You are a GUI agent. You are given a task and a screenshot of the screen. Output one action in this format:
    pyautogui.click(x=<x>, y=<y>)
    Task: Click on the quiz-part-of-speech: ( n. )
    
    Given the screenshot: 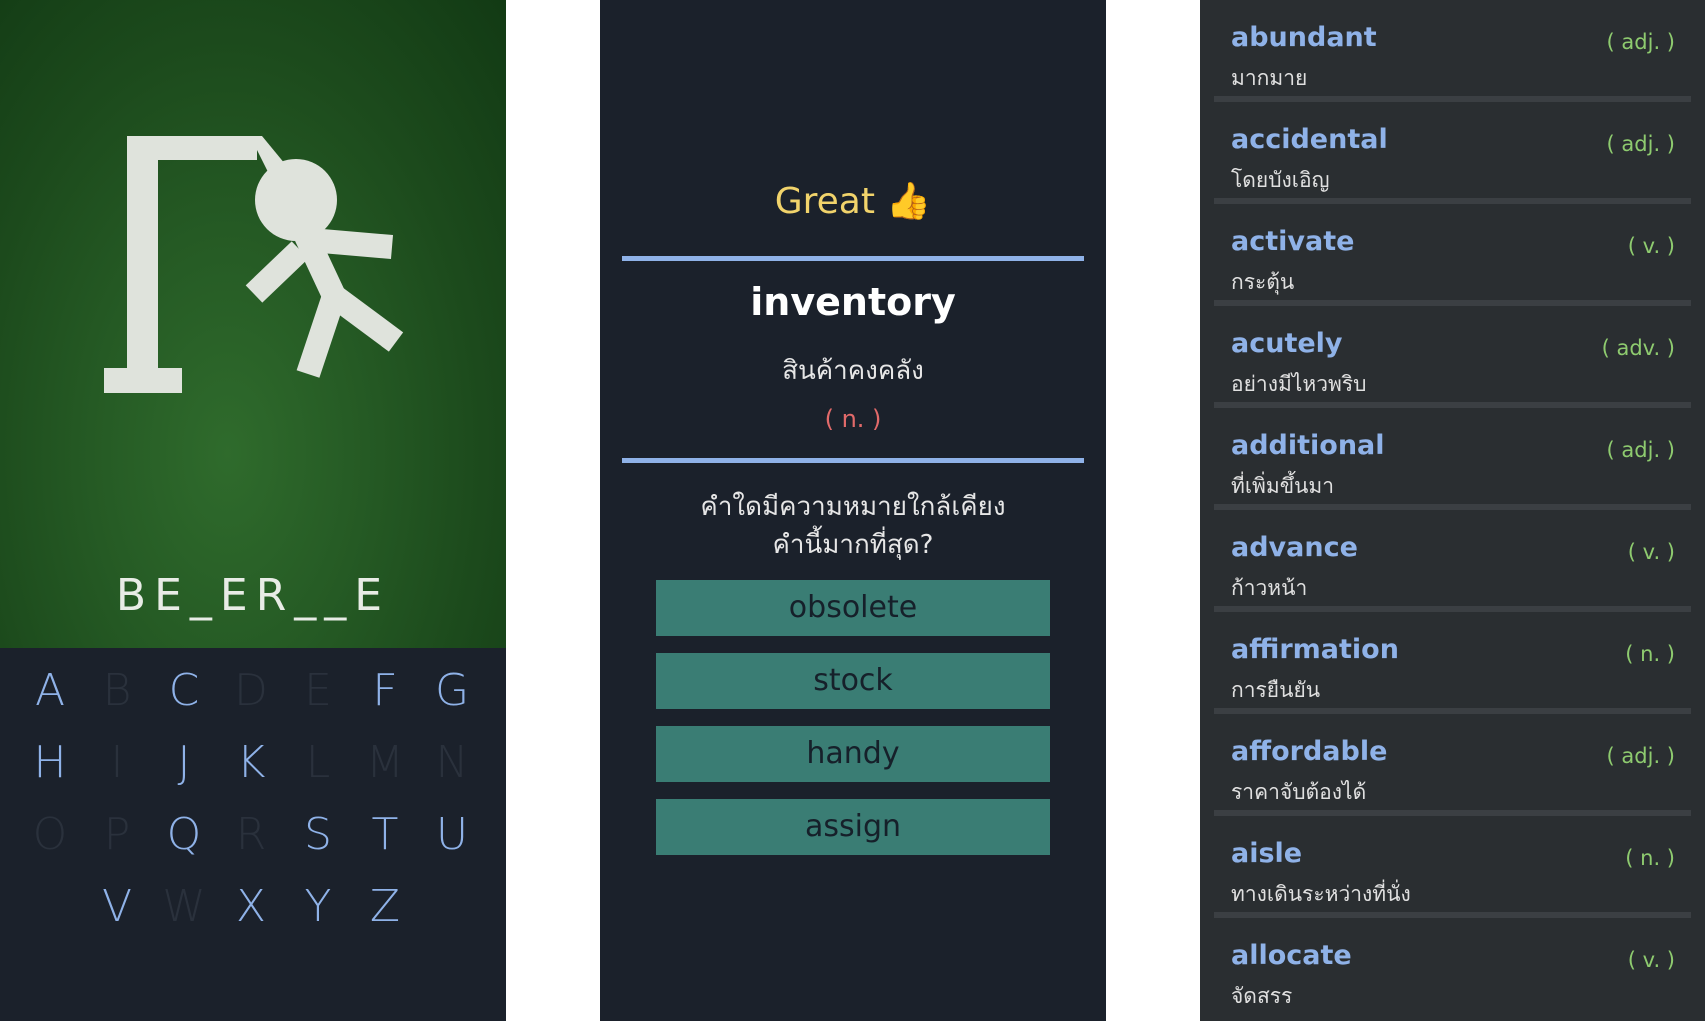 What is the action you would take?
    pyautogui.click(x=853, y=419)
    